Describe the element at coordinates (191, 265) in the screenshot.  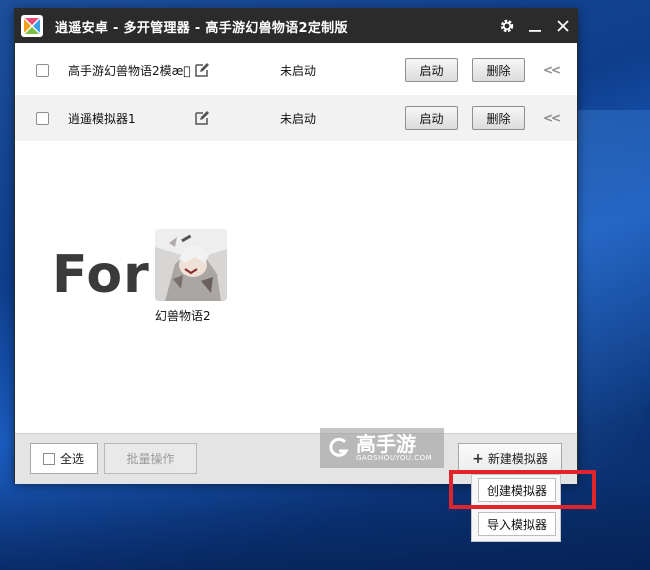
I see `game-icon` at that location.